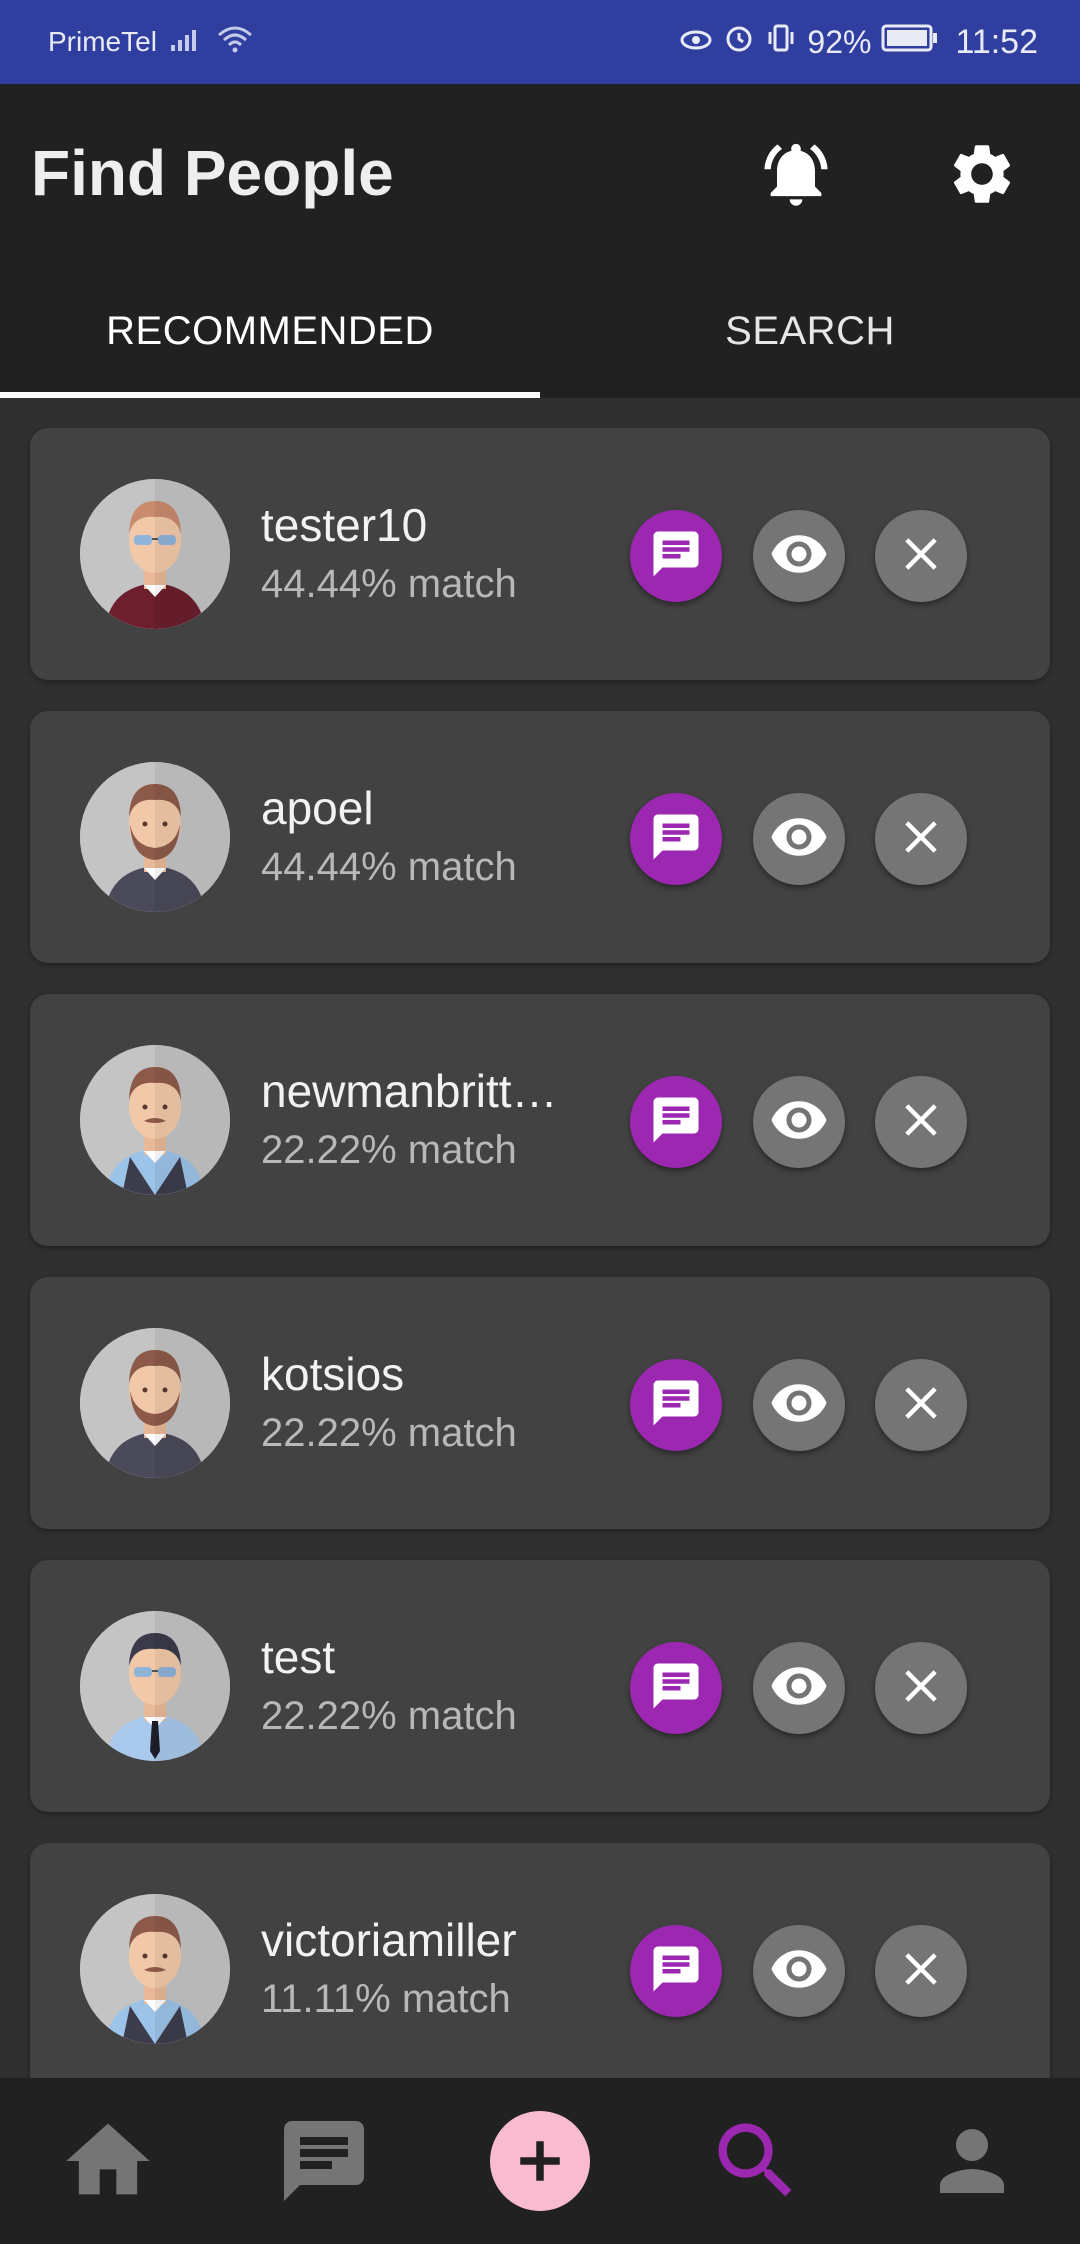 The width and height of the screenshot is (1080, 2244). Describe the element at coordinates (298, 1657) in the screenshot. I see `person-name: test` at that location.